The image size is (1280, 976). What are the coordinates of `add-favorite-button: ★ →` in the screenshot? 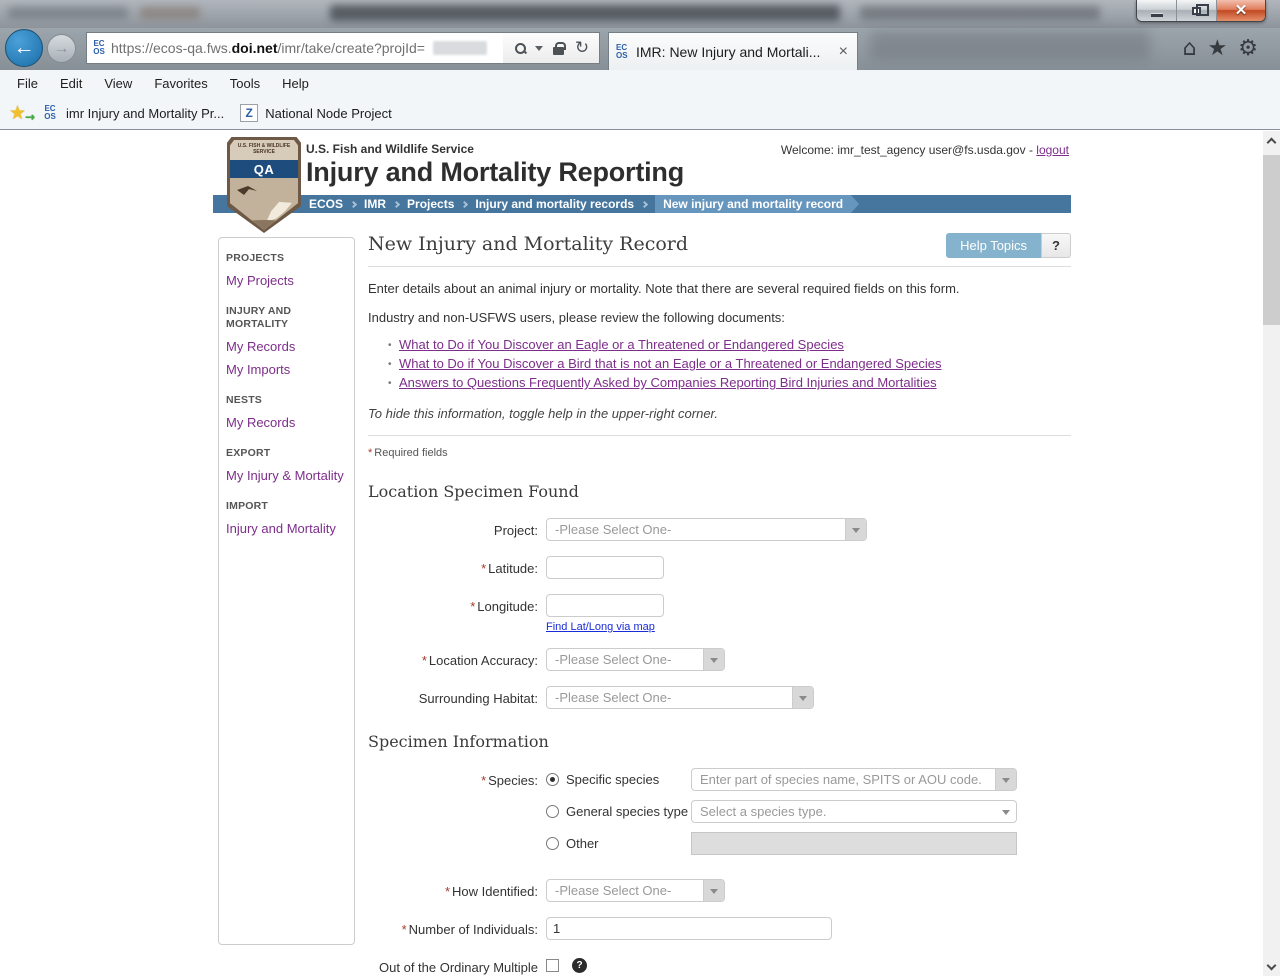 It's located at (22, 113).